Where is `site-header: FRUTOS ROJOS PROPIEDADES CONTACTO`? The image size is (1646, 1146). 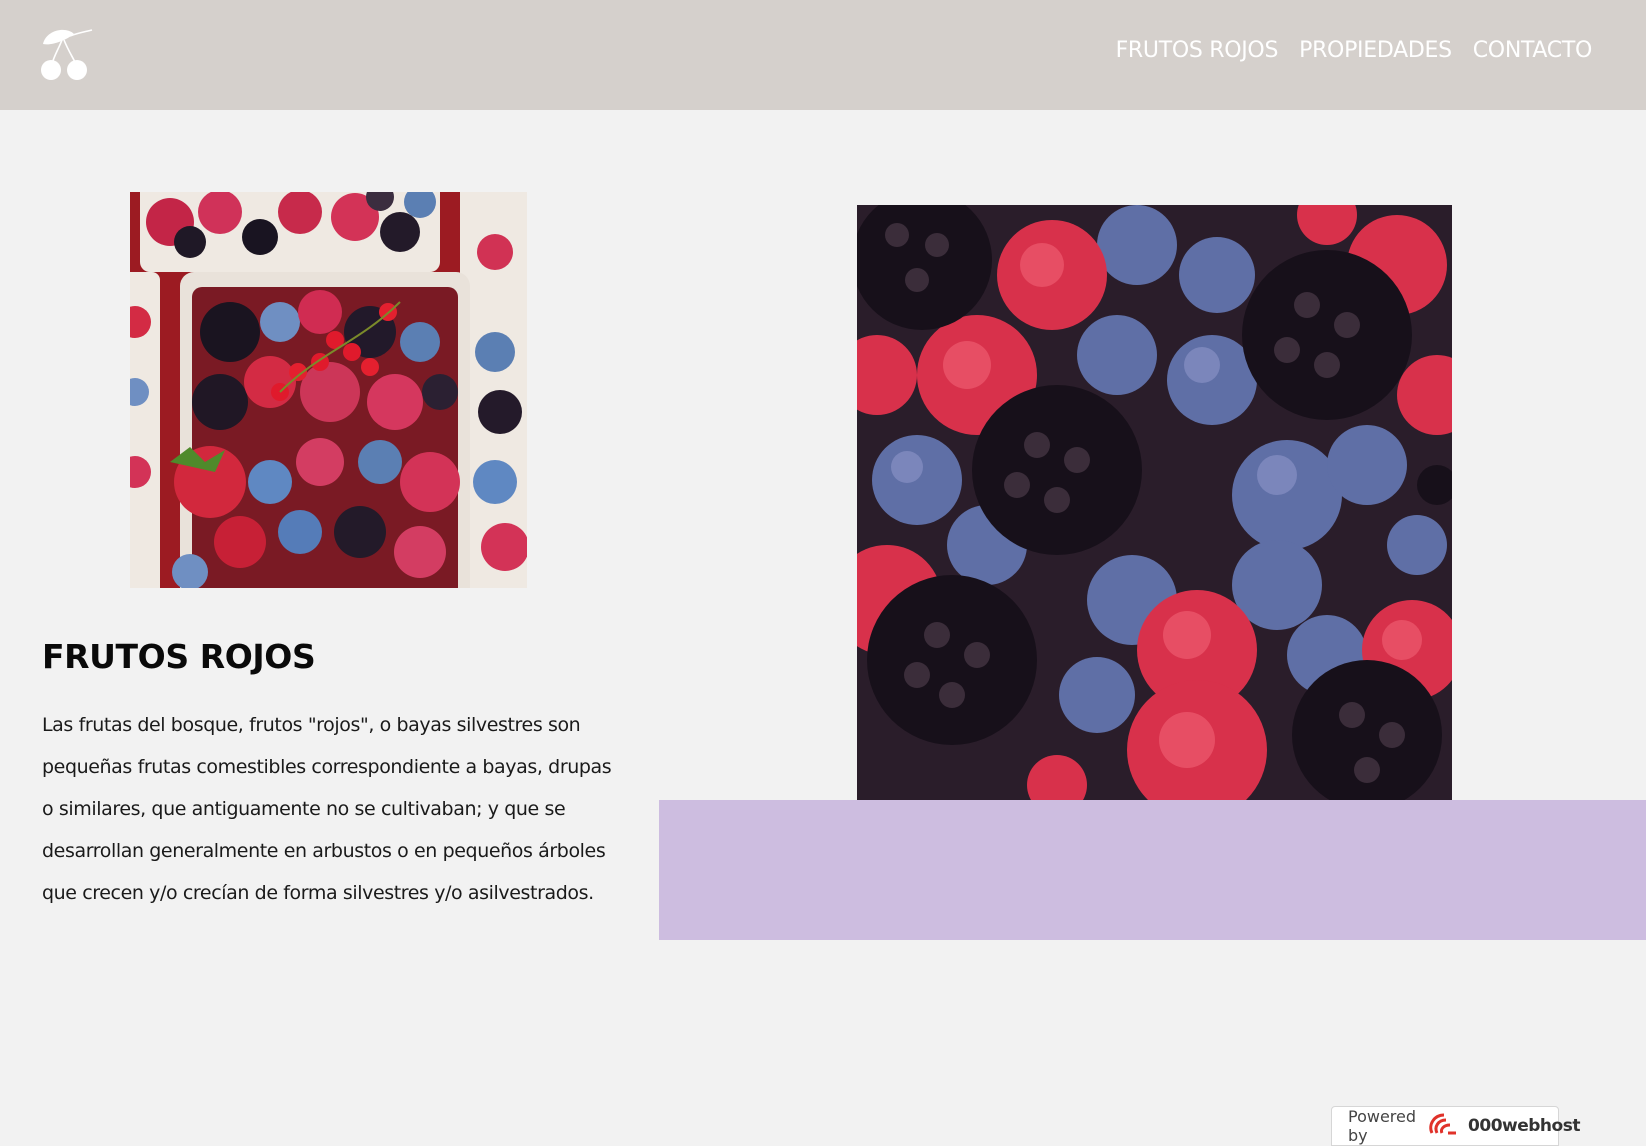 site-header: FRUTOS ROJOS PROPIEDADES CONTACTO is located at coordinates (823, 55).